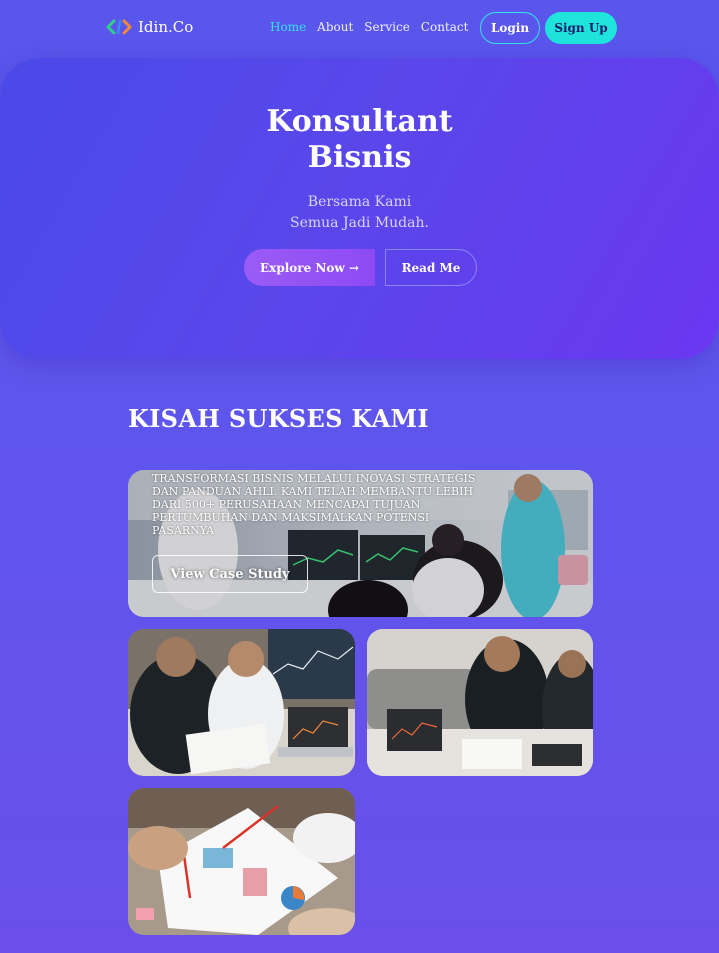 The width and height of the screenshot is (719, 953). I want to click on document-review-photo, so click(241, 861).